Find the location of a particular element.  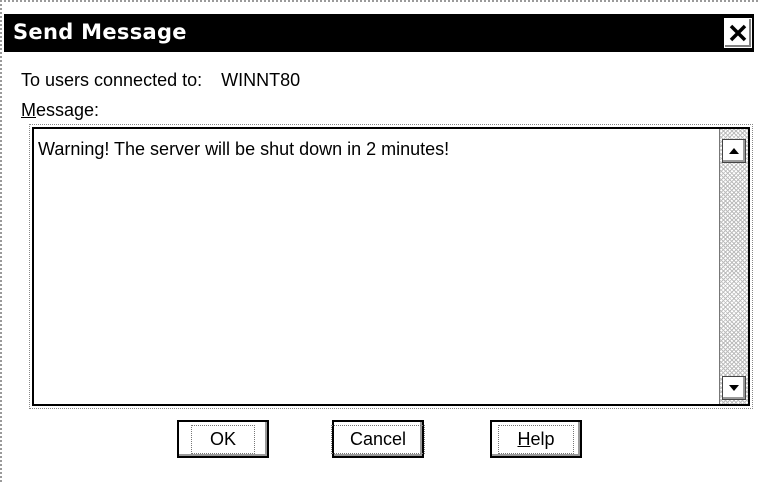

dialog-title: Send Message is located at coordinates (100, 32).